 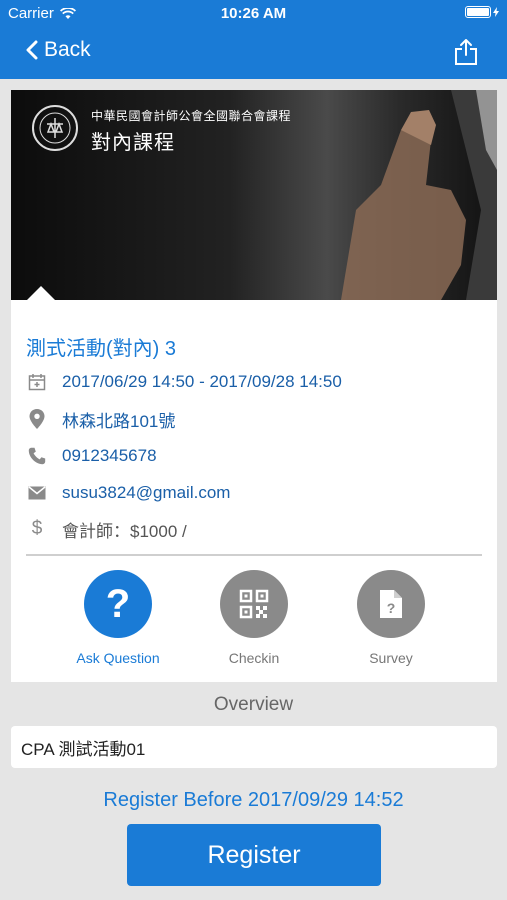 What do you see at coordinates (254, 604) in the screenshot?
I see `qr-code-icon` at bounding box center [254, 604].